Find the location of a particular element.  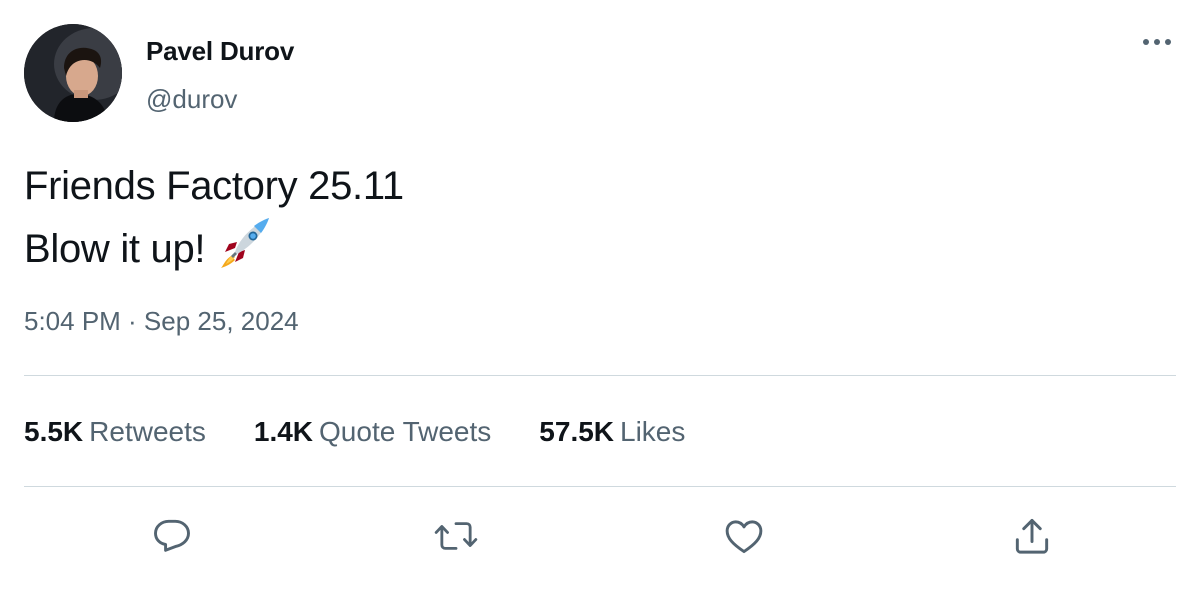

stat-likes: 57.5K Likes is located at coordinates (612, 432).